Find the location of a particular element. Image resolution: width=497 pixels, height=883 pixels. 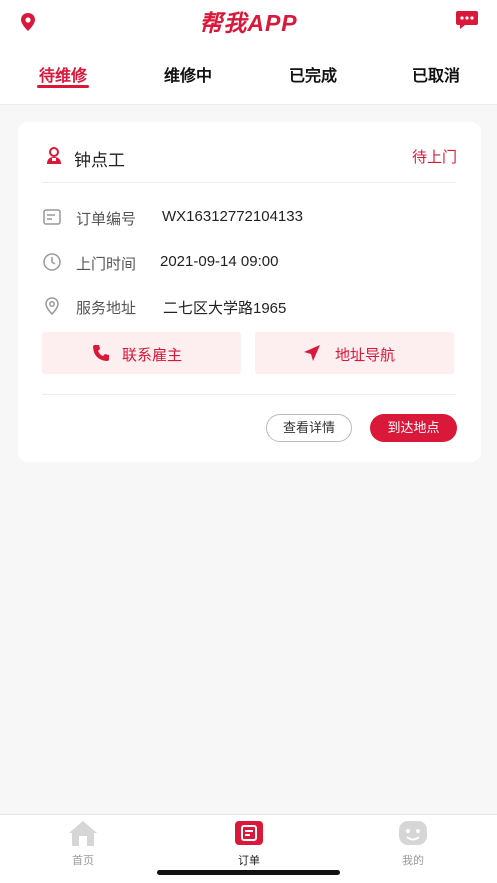

contact-employer-label: 联系雇主 is located at coordinates (152, 355).